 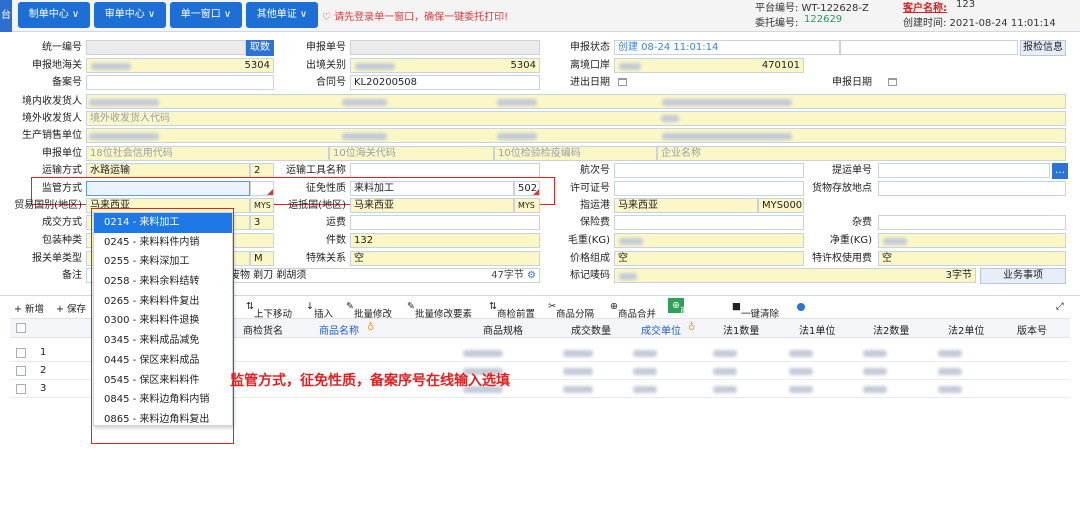 What do you see at coordinates (130, 15) in the screenshot?
I see `review-center-button: 审单中心 ∨` at bounding box center [130, 15].